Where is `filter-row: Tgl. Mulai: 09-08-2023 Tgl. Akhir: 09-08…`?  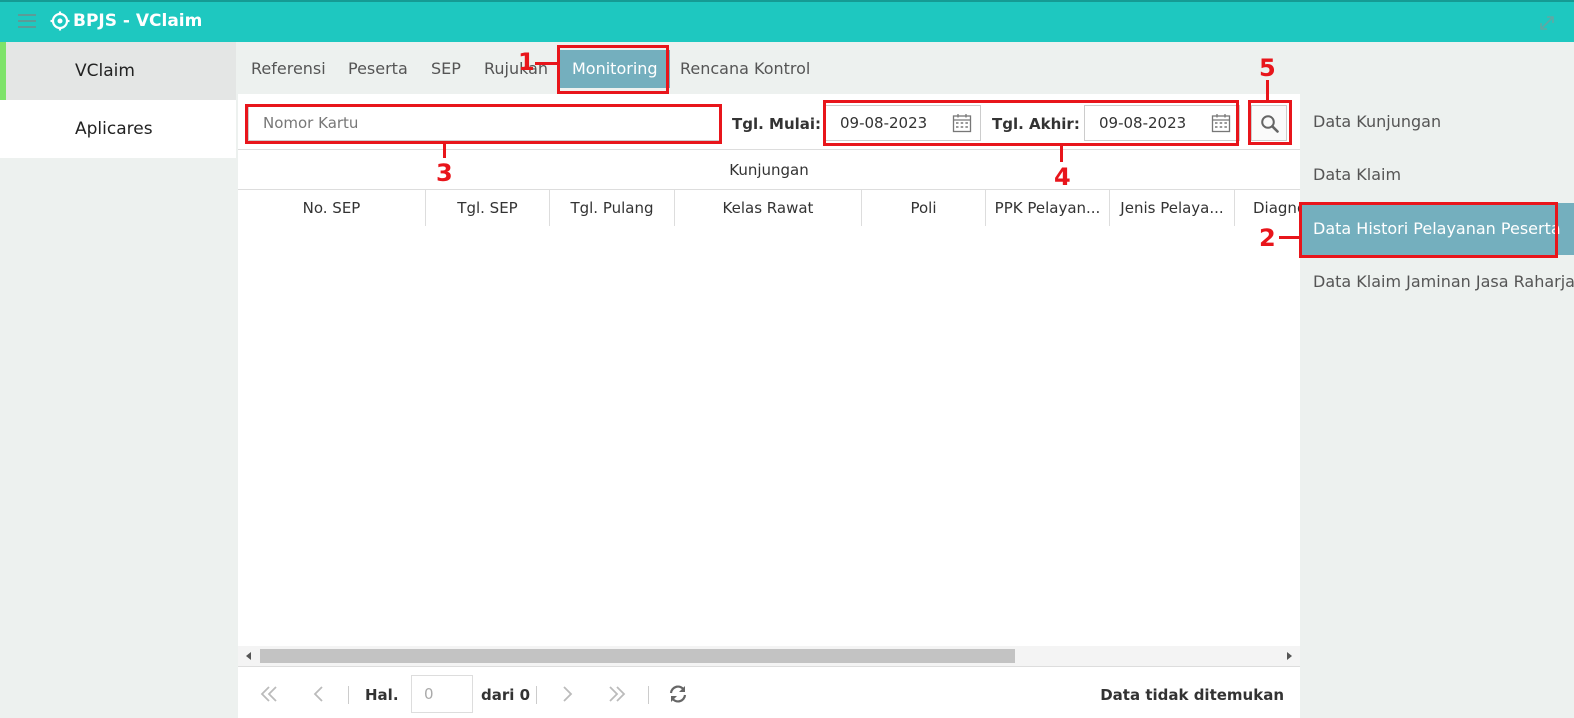 filter-row: Tgl. Mulai: 09-08-2023 Tgl. Akhir: 09-08… is located at coordinates (769, 122).